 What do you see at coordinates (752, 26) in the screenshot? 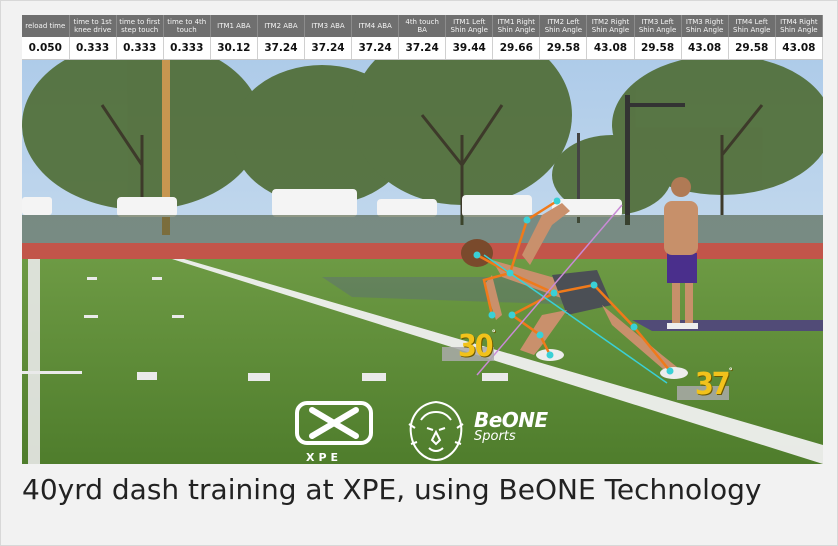
I see `metric-header: ITM4 Left Shin Angle` at bounding box center [752, 26].